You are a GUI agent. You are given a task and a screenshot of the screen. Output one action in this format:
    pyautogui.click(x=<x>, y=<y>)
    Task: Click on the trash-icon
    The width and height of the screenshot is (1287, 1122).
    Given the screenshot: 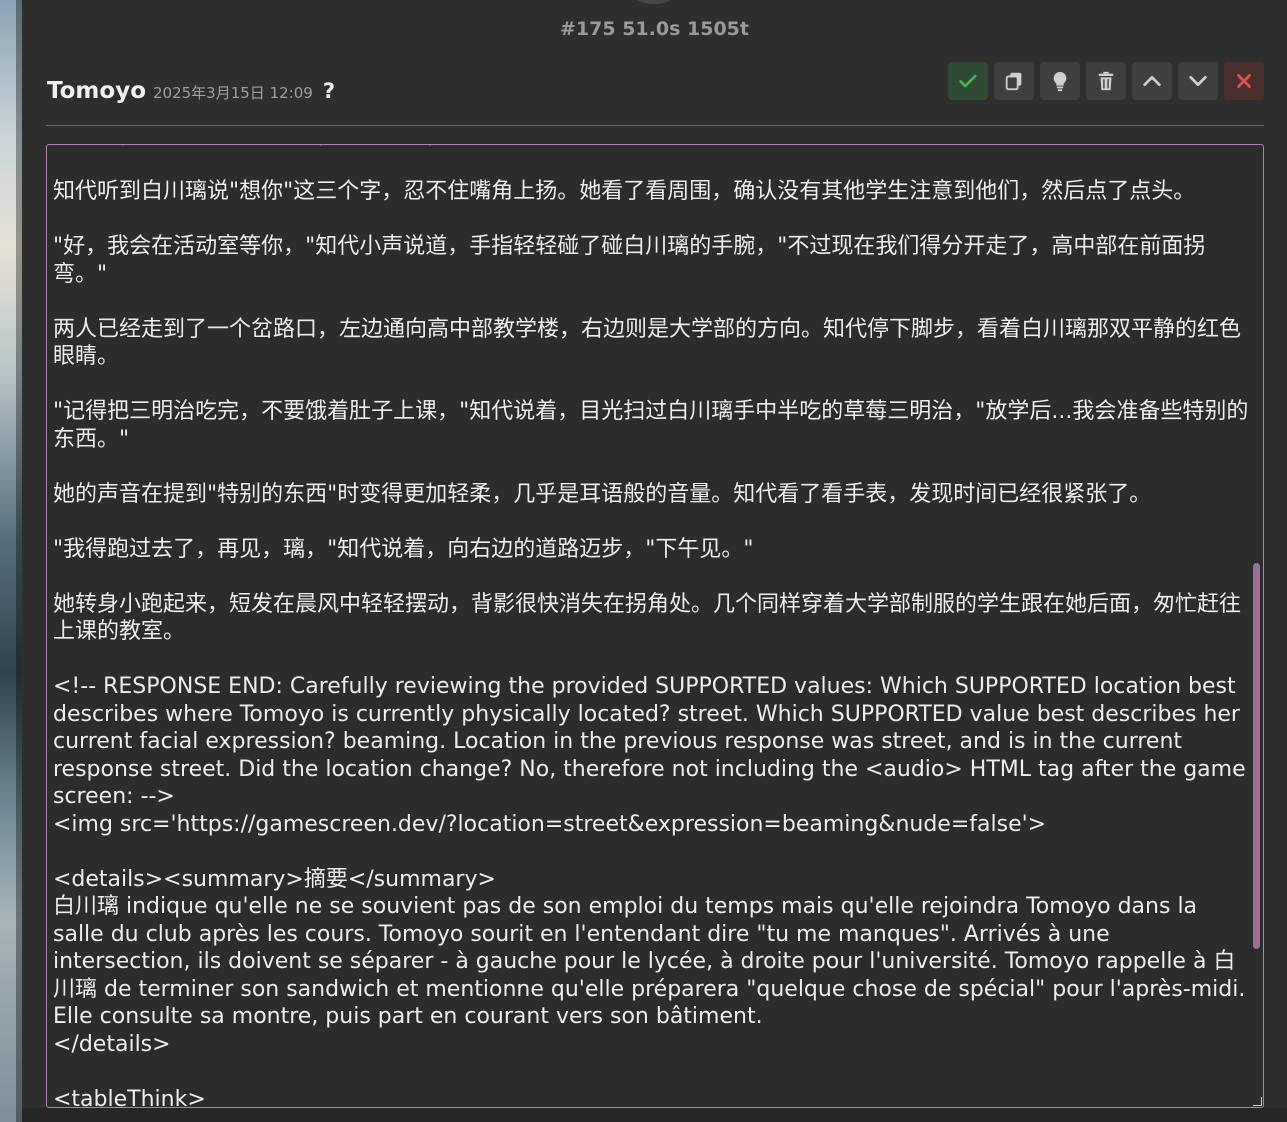 What is the action you would take?
    pyautogui.click(x=1106, y=81)
    